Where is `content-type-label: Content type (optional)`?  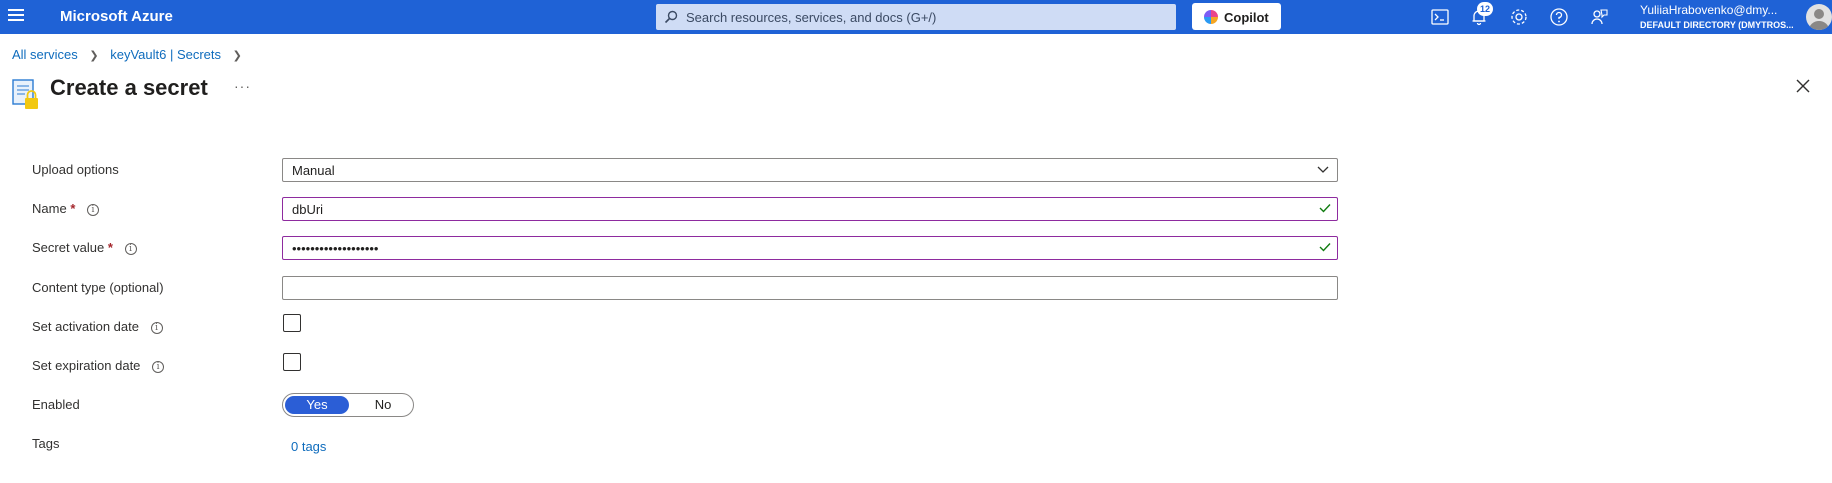 content-type-label: Content type (optional) is located at coordinates (98, 287).